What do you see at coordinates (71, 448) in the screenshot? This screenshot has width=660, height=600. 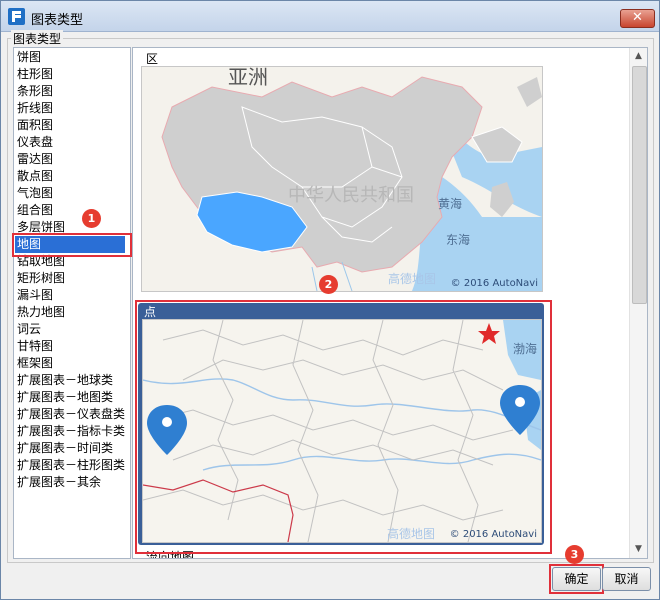 I see `chart-type-item: 扩展图表－时间类` at bounding box center [71, 448].